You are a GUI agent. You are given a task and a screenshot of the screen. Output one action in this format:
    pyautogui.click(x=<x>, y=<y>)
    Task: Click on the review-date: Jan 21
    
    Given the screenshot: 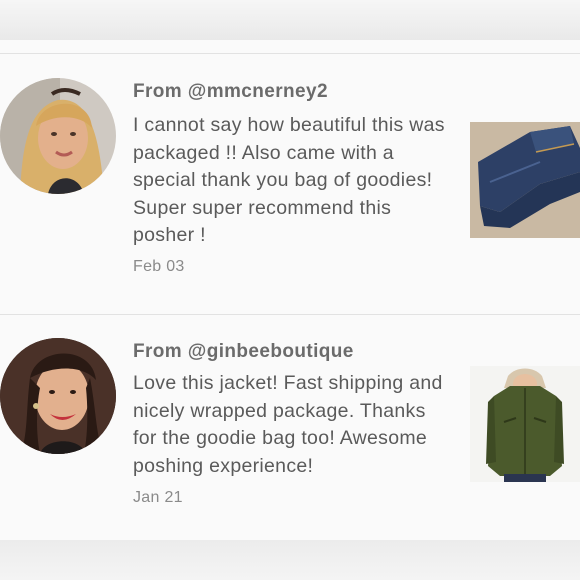 What is the action you would take?
    pyautogui.click(x=158, y=497)
    